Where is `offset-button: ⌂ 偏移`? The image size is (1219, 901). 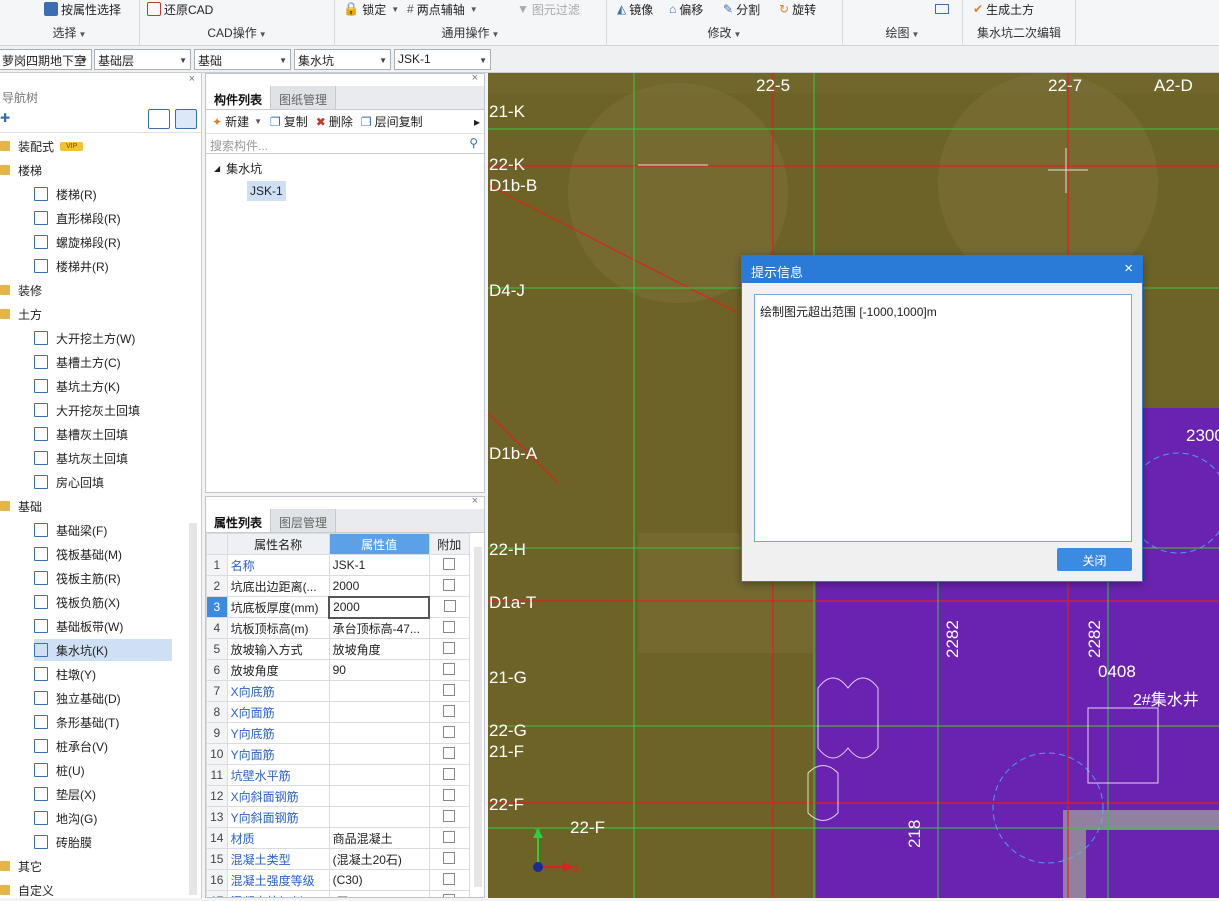 offset-button: ⌂ 偏移 is located at coordinates (686, 9).